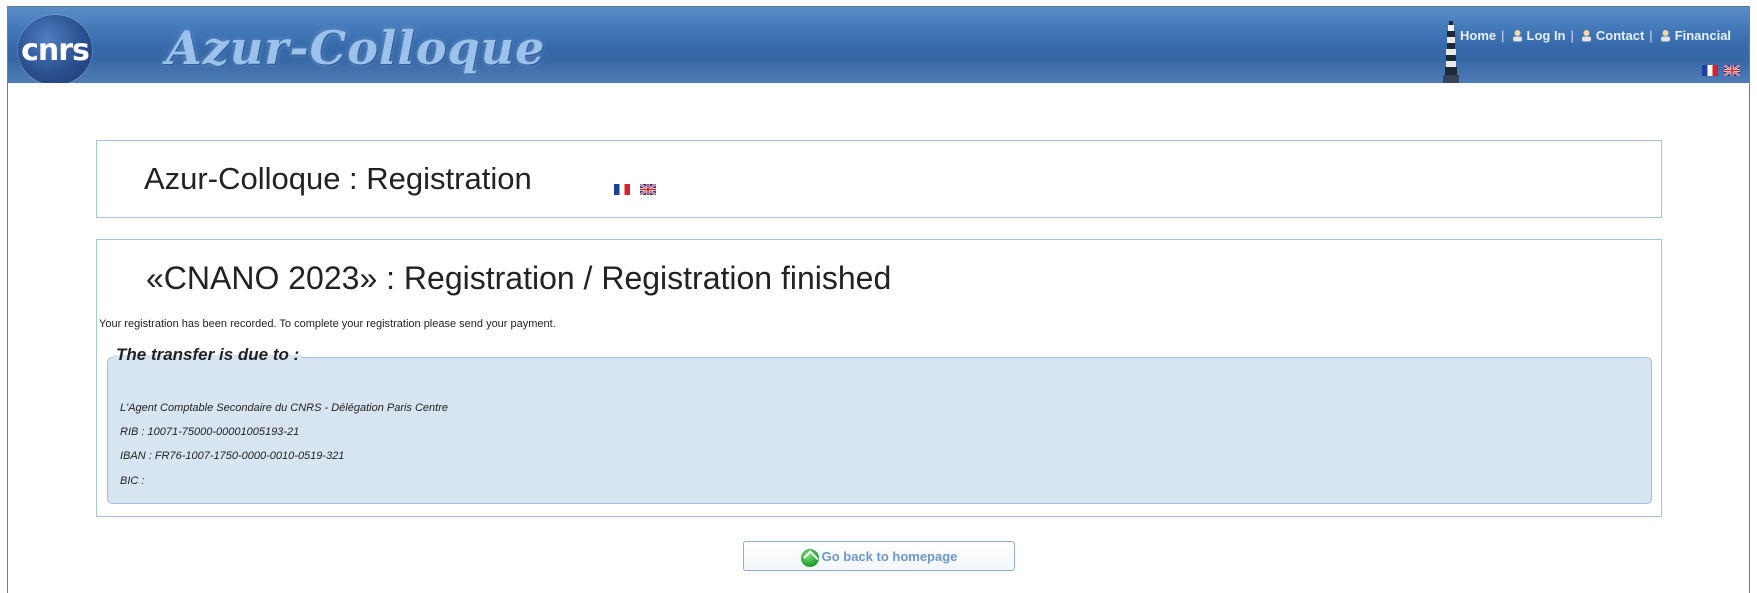 This screenshot has height=593, width=1757. Describe the element at coordinates (338, 178) in the screenshot. I see `page-title: Azur-Colloque : Registration` at that location.